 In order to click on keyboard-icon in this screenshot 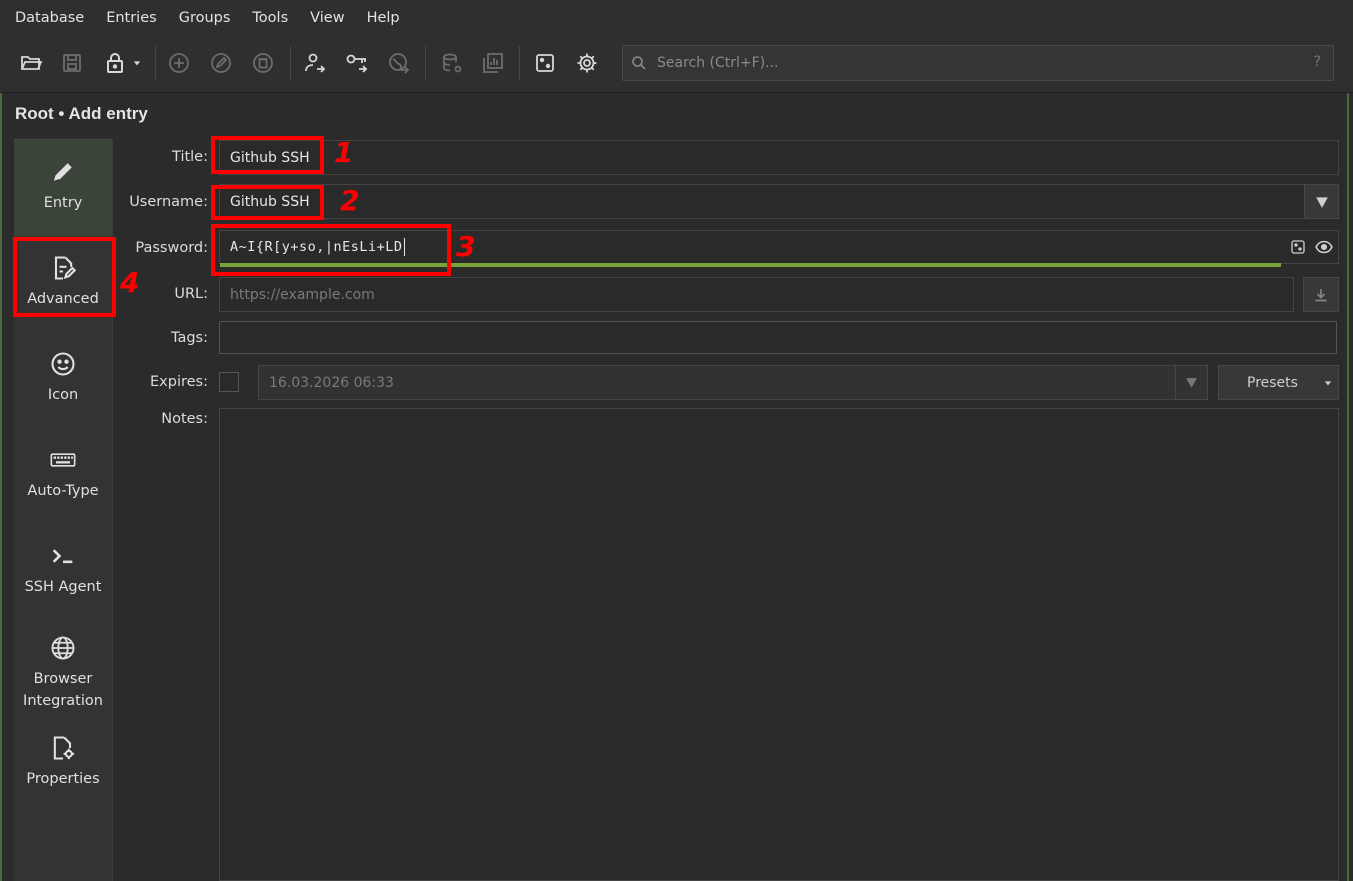, I will do `click(63, 460)`.